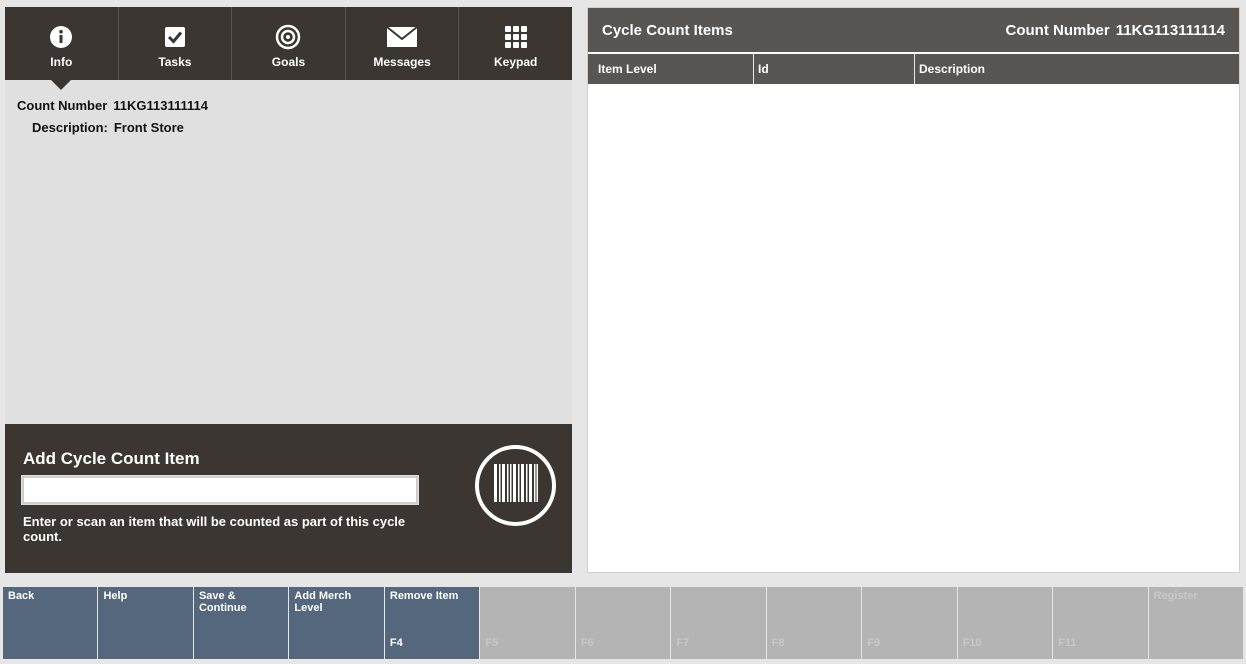 This screenshot has width=1246, height=664. What do you see at coordinates (1067, 643) in the screenshot?
I see `fkey-code: F11` at bounding box center [1067, 643].